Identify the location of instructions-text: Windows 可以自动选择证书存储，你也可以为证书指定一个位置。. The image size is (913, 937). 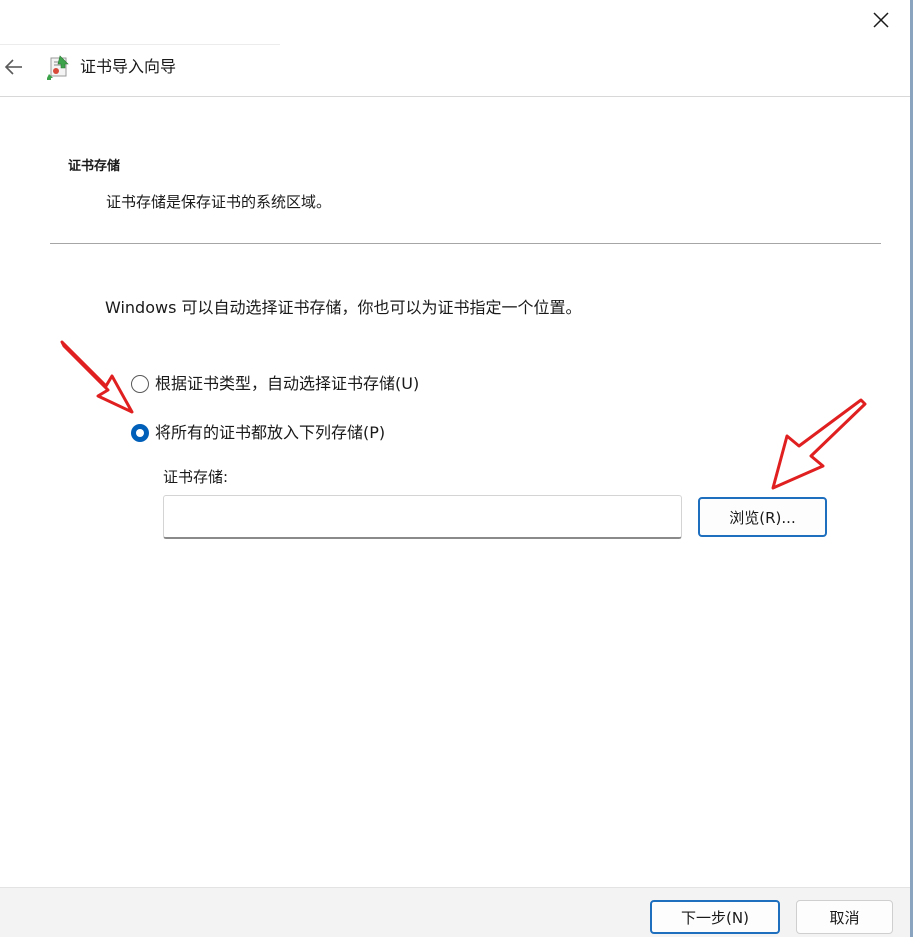
(343, 307).